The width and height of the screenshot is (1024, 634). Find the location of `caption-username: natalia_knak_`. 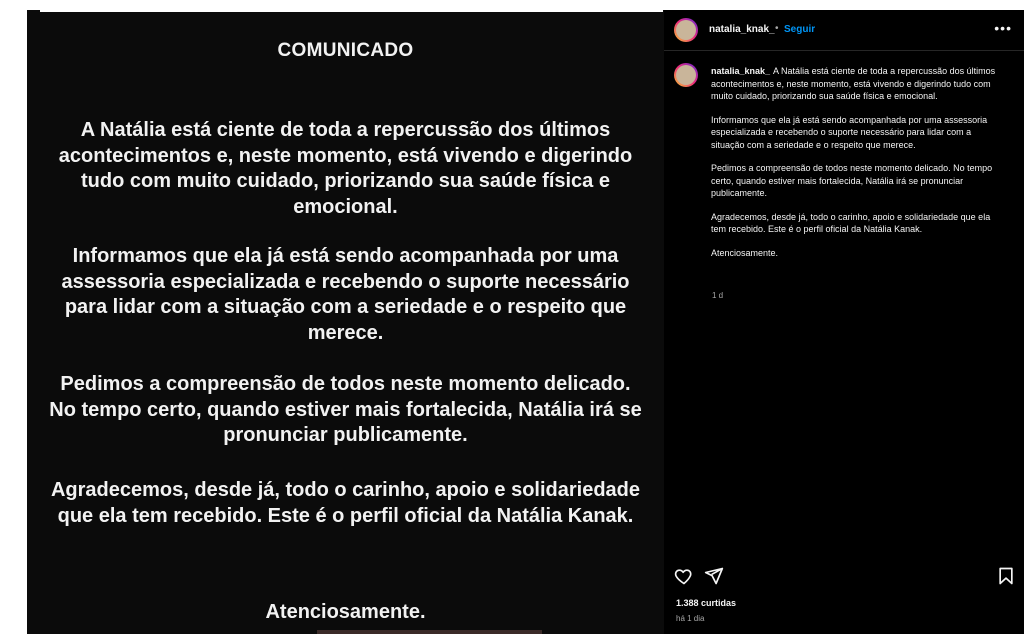

caption-username: natalia_knak_ is located at coordinates (740, 71).